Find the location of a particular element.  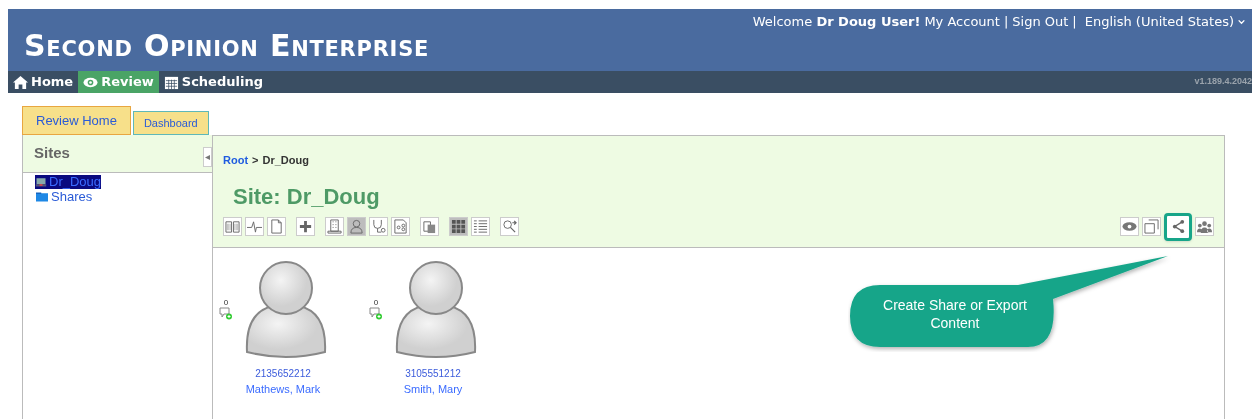

header-link: Sign Out is located at coordinates (1040, 22).